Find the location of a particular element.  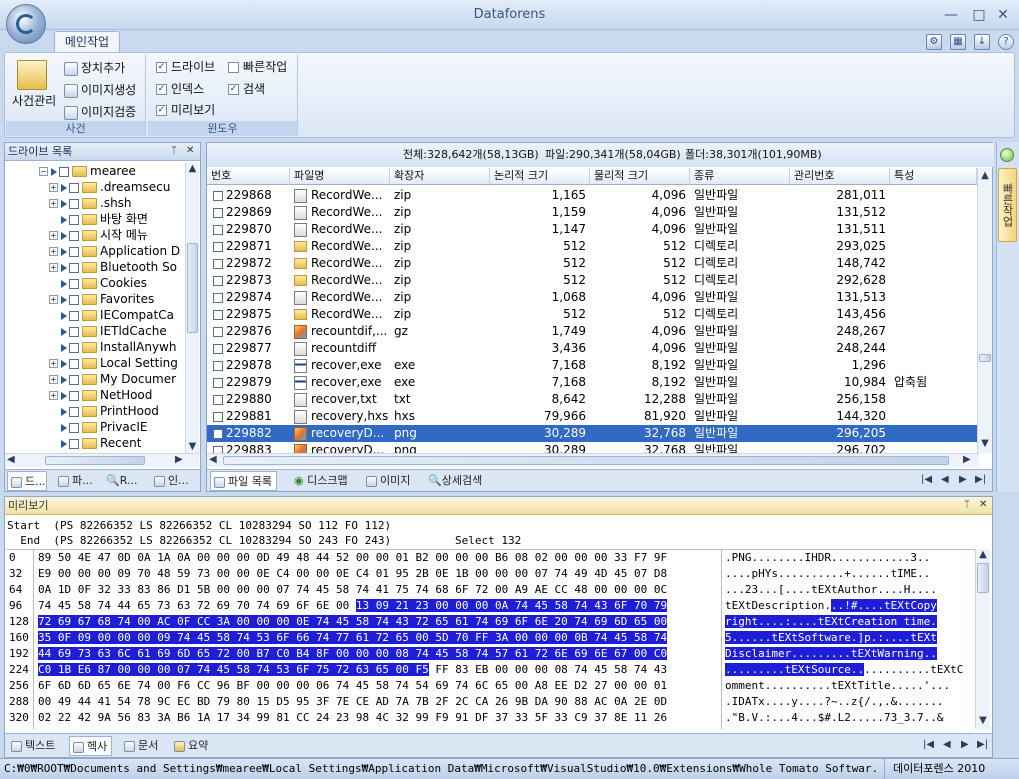

tree-node: + .dreamsecu is located at coordinates (109, 187).